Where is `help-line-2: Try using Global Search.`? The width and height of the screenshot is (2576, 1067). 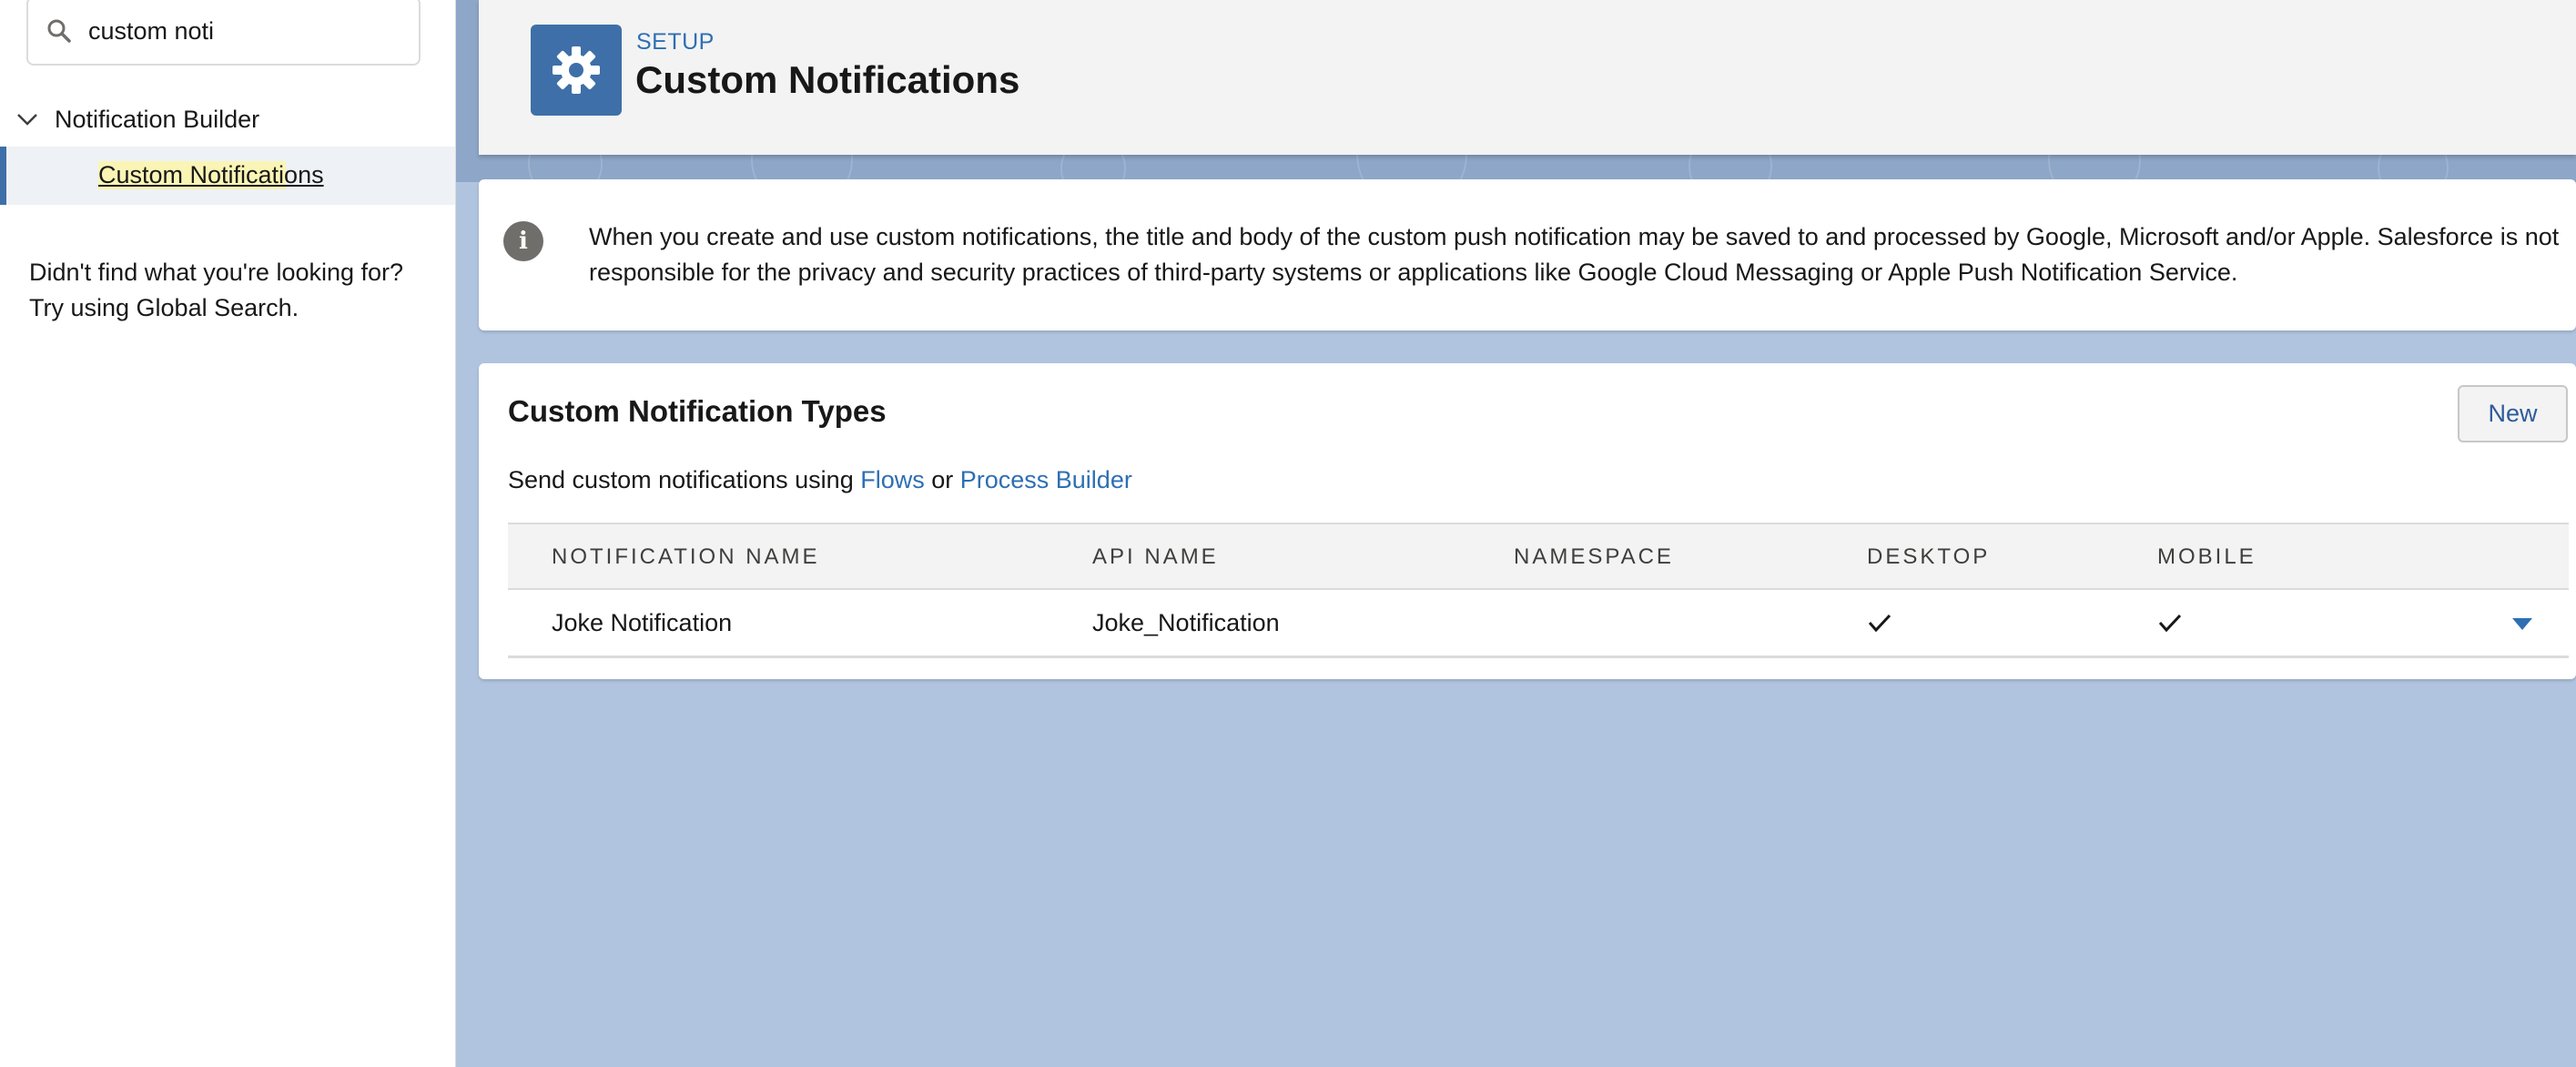 help-line-2: Try using Global Search. is located at coordinates (164, 308).